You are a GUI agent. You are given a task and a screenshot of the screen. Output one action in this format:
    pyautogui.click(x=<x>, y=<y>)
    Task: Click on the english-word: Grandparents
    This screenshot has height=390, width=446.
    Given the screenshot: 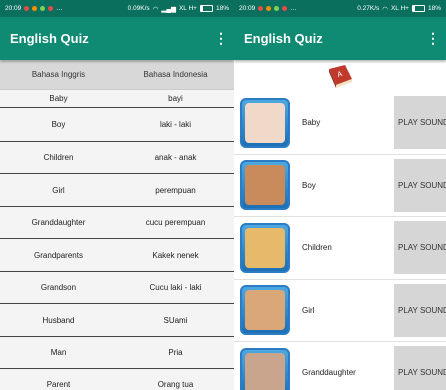 What is the action you would take?
    pyautogui.click(x=58, y=255)
    